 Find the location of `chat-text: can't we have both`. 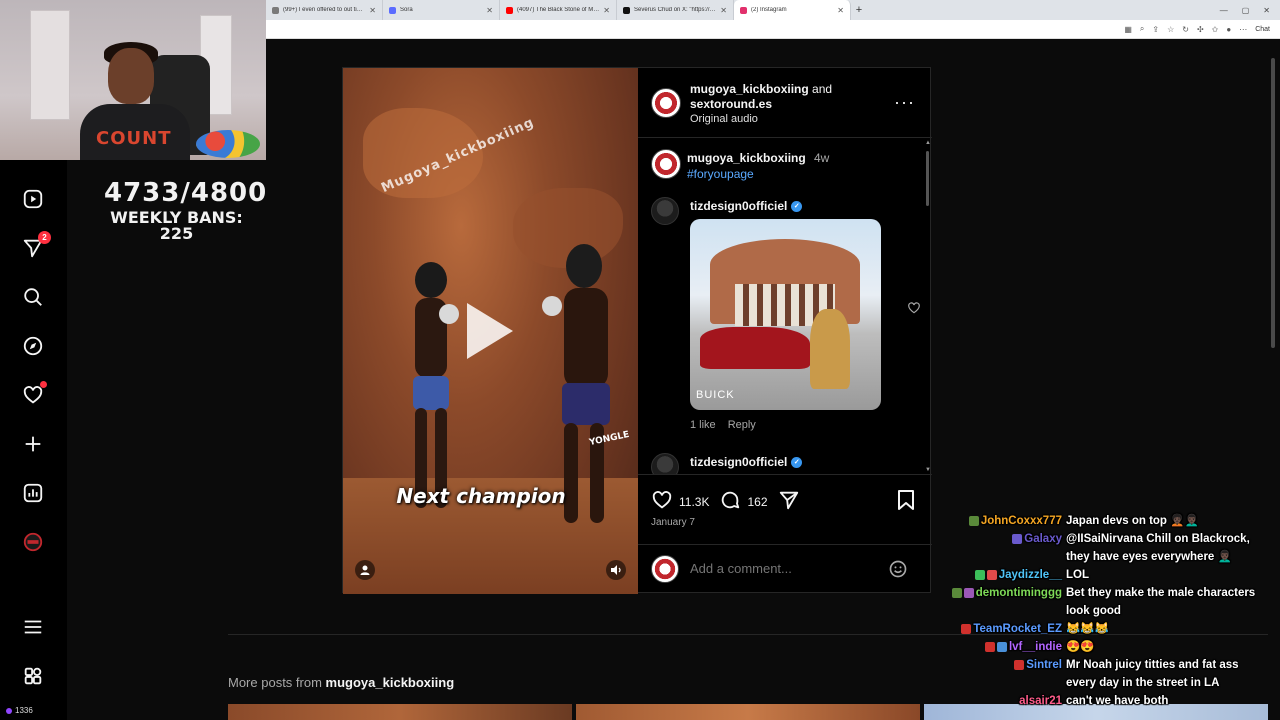

chat-text: can't we have both is located at coordinates (1117, 701).